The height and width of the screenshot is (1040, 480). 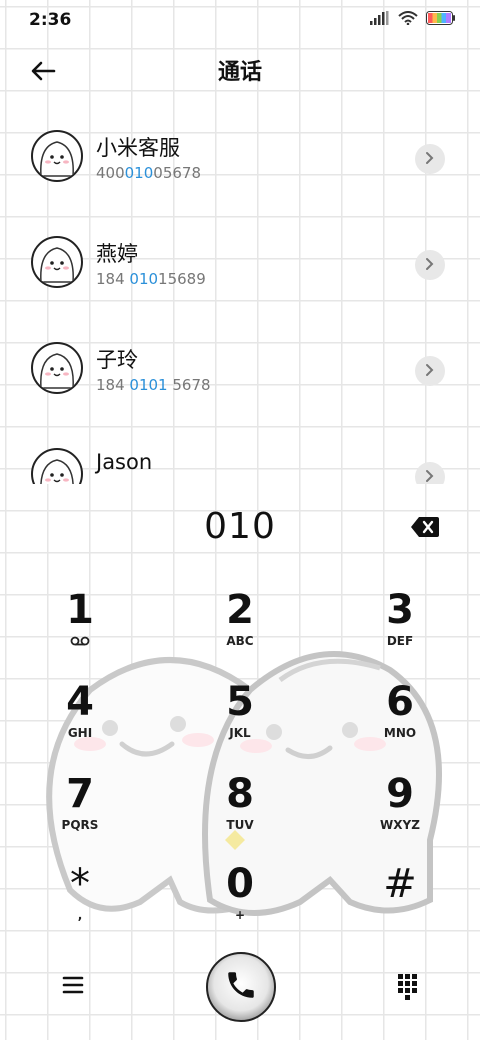 I want to click on contact-number: 184 0101 5678, so click(x=153, y=385).